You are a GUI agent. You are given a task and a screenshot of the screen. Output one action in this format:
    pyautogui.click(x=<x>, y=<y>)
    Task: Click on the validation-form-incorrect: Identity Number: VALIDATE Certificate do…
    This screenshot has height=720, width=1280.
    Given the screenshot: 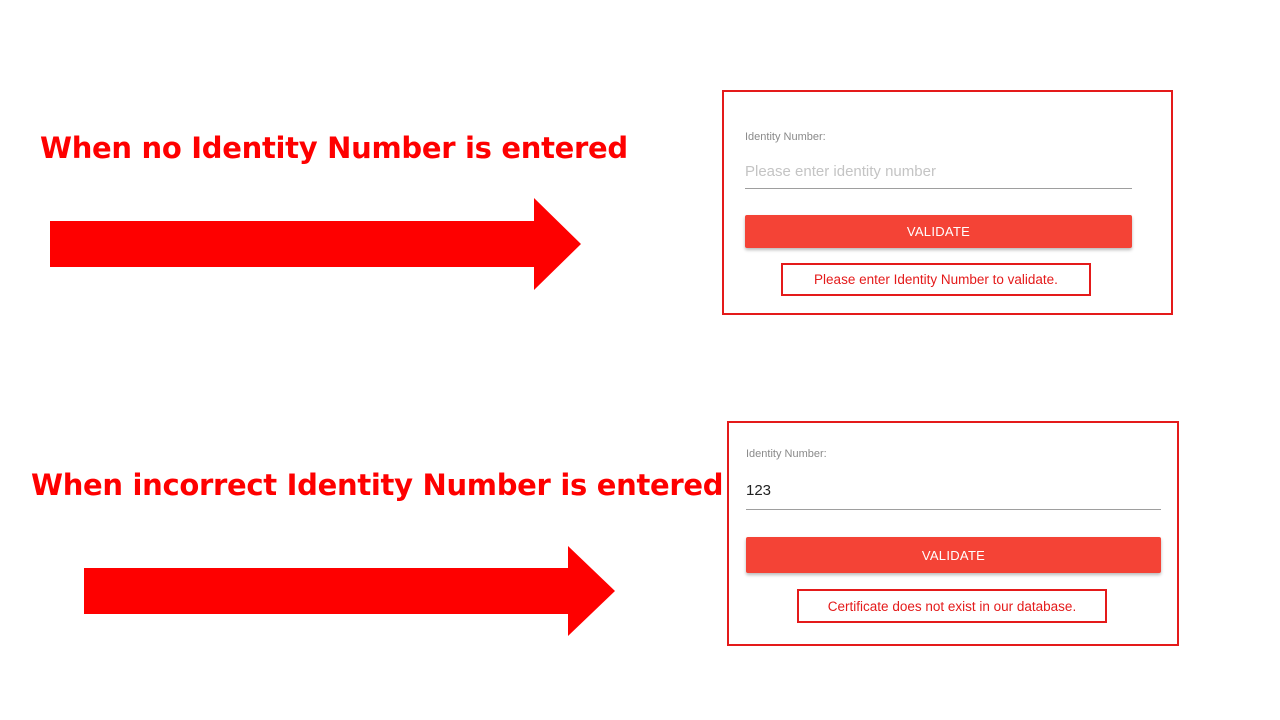 What is the action you would take?
    pyautogui.click(x=953, y=533)
    